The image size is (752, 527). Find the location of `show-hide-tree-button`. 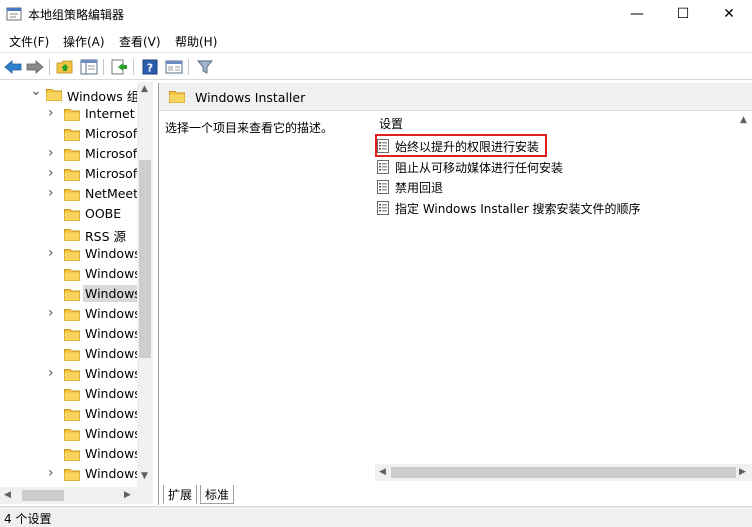

show-hide-tree-button is located at coordinates (89, 67).